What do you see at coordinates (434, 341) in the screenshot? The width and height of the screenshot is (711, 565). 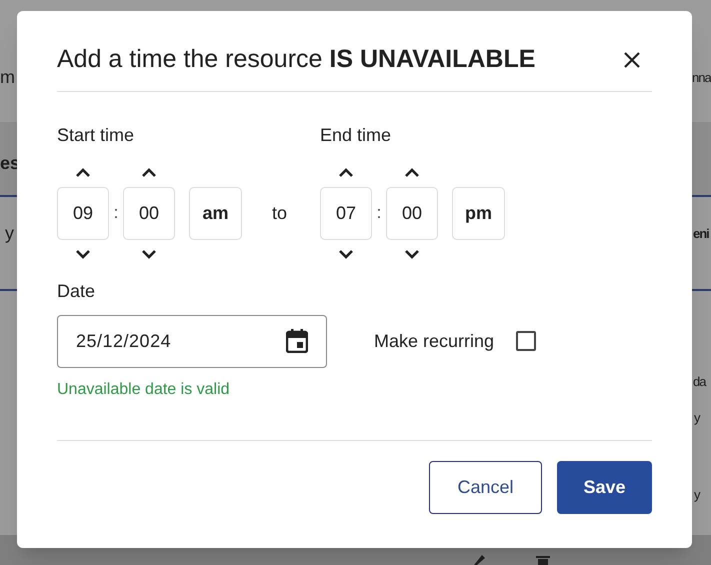 I see `recurring-label: Make recurring` at bounding box center [434, 341].